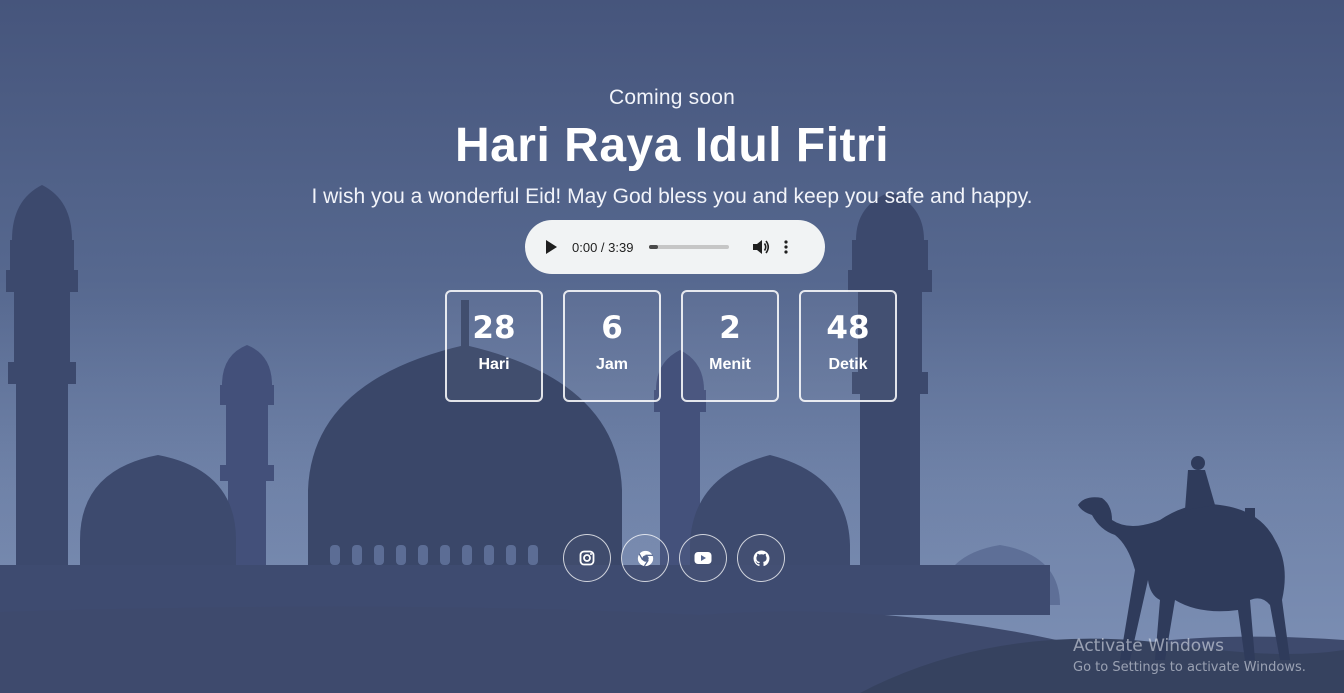 Image resolution: width=1344 pixels, height=693 pixels. I want to click on more-vertical-icon, so click(786, 247).